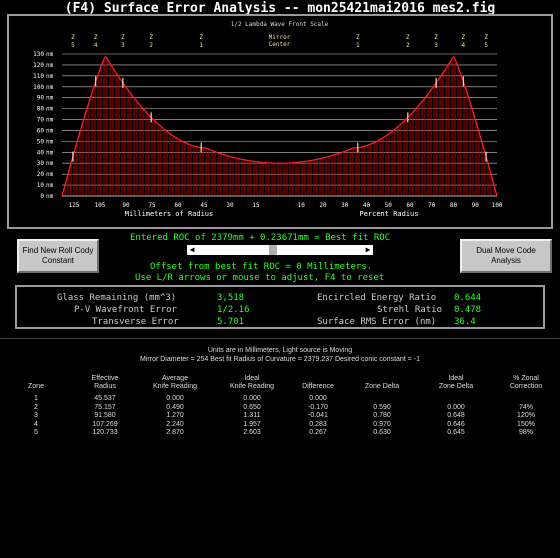  Describe the element at coordinates (526, 424) in the screenshot. I see `table-cell: 150%` at that location.